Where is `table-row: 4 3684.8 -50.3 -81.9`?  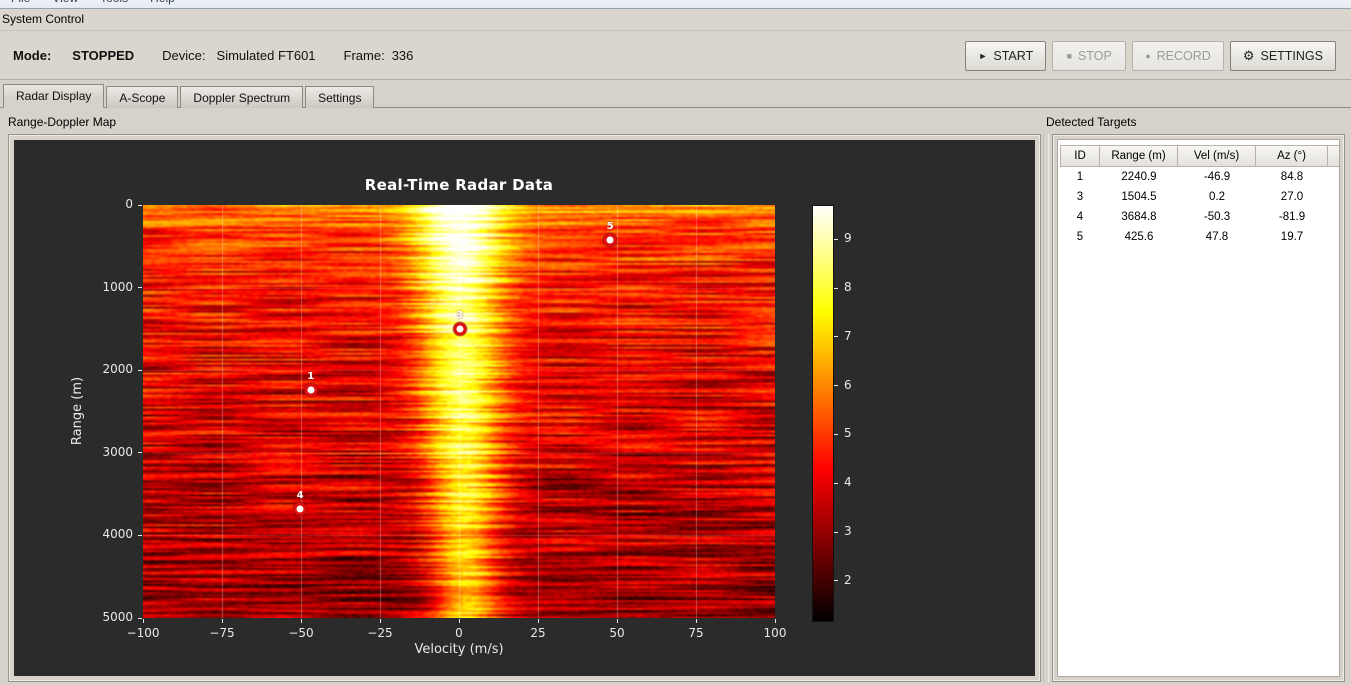
table-row: 4 3684.8 -50.3 -81.9 is located at coordinates (1199, 217).